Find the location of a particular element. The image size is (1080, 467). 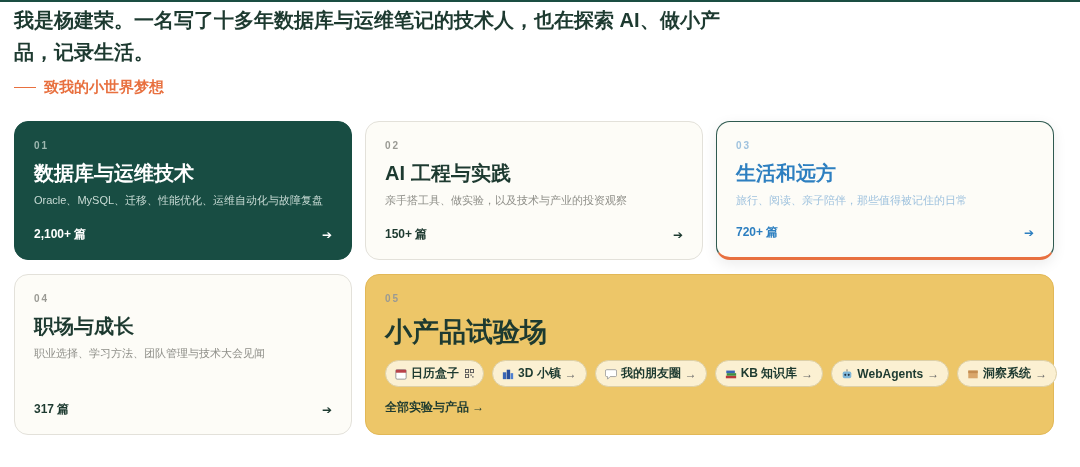

category-card: 04 职场与成长 职业选择、学习方法、团队管理与技术大会见闻 317 篇 ➔ is located at coordinates (183, 354).